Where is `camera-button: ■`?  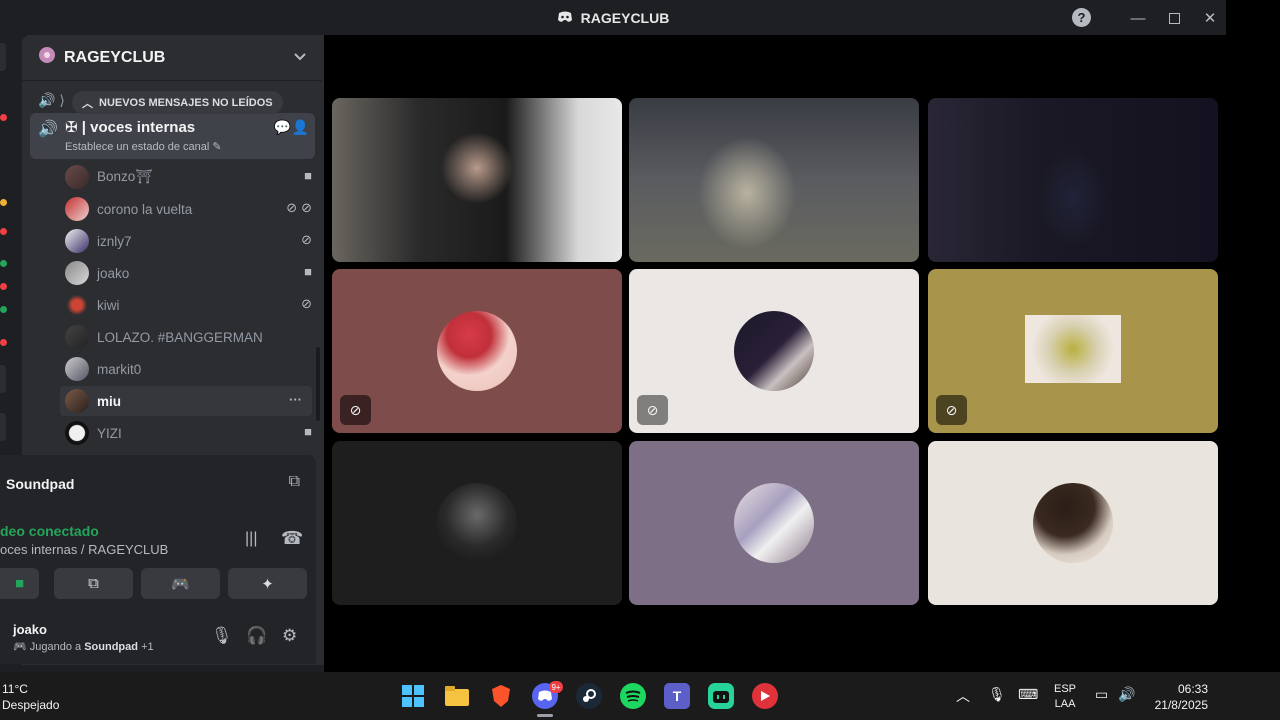 camera-button: ■ is located at coordinates (19, 583).